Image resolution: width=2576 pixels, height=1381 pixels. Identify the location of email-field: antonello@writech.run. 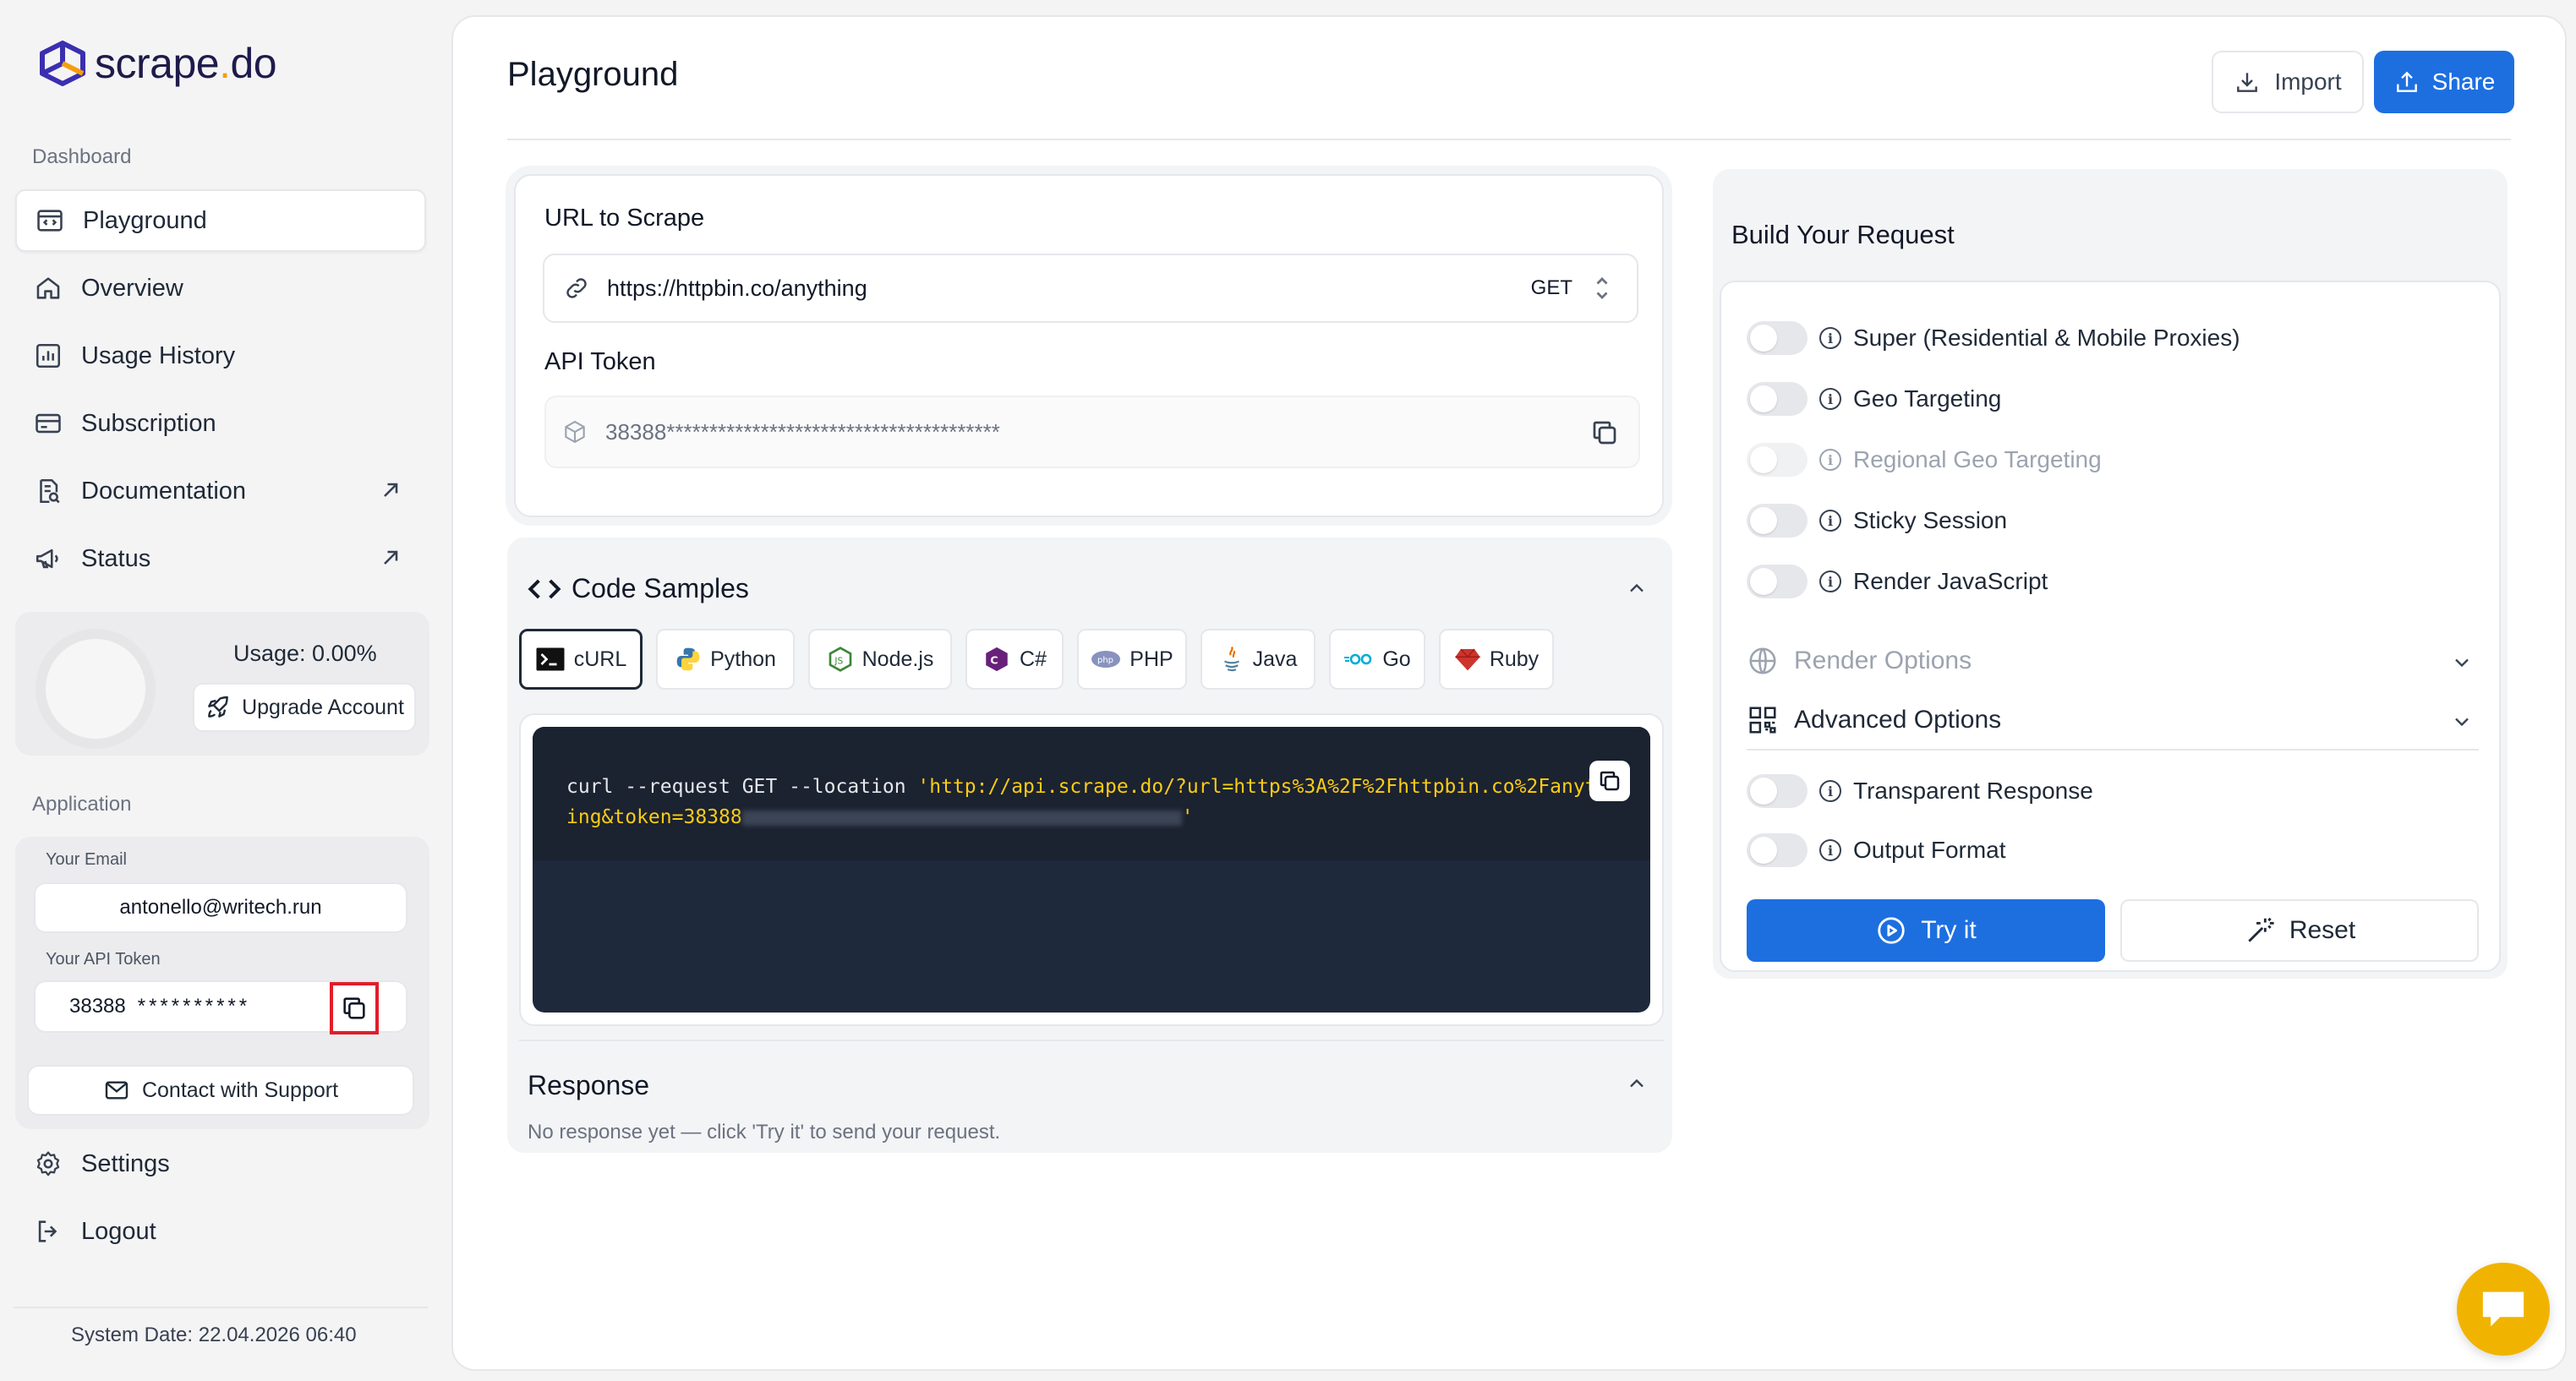
(221, 907).